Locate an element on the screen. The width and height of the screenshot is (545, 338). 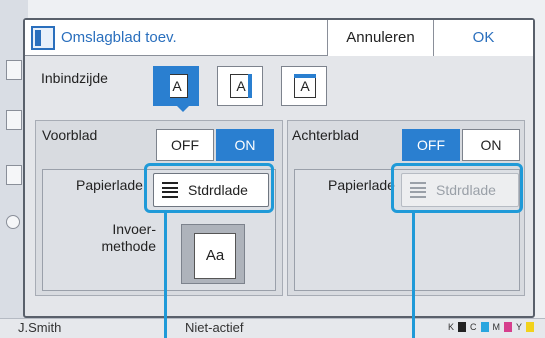
binding-right-edge is located at coordinates (250, 86).